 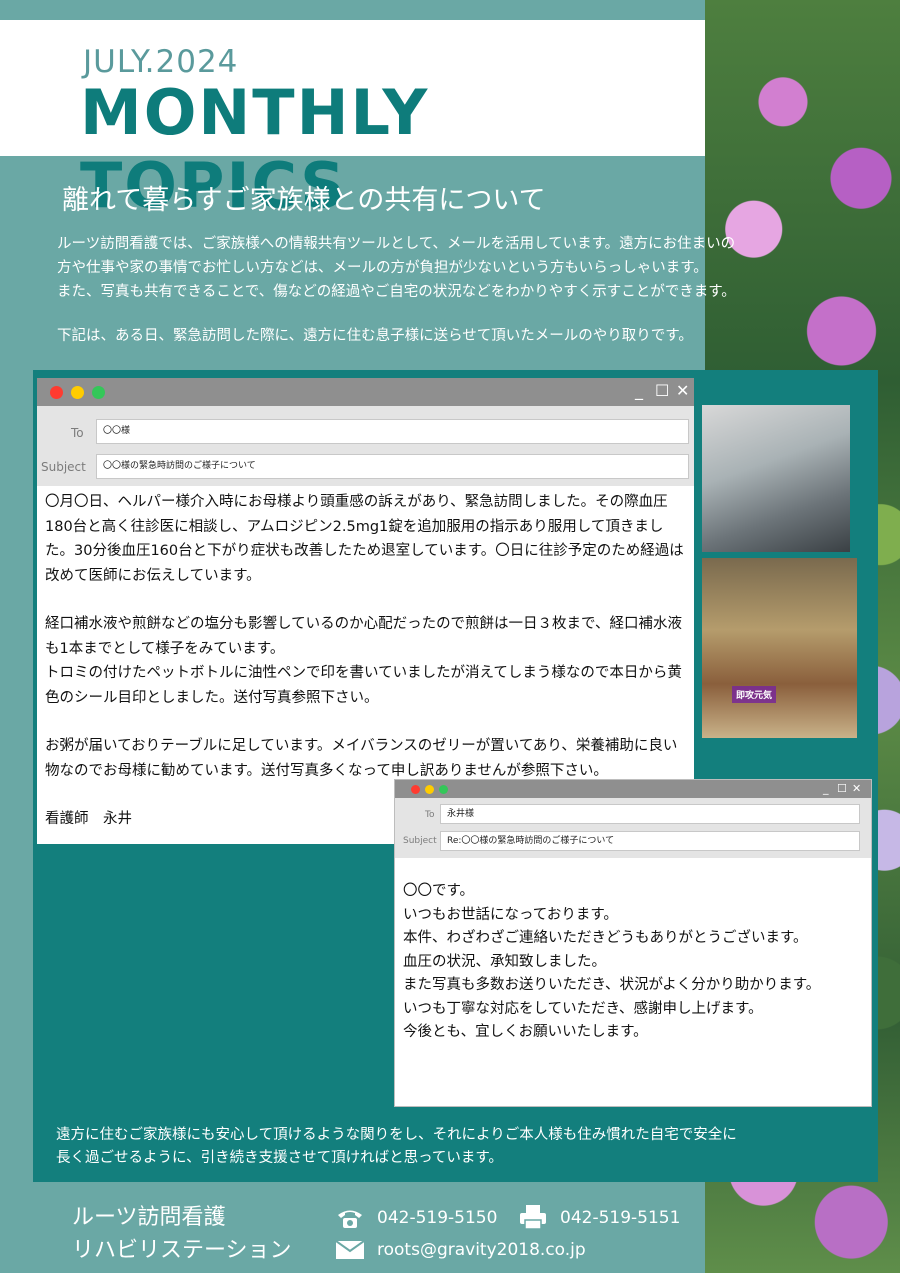 I want to click on to-field: 〇〇様, so click(x=392, y=431).